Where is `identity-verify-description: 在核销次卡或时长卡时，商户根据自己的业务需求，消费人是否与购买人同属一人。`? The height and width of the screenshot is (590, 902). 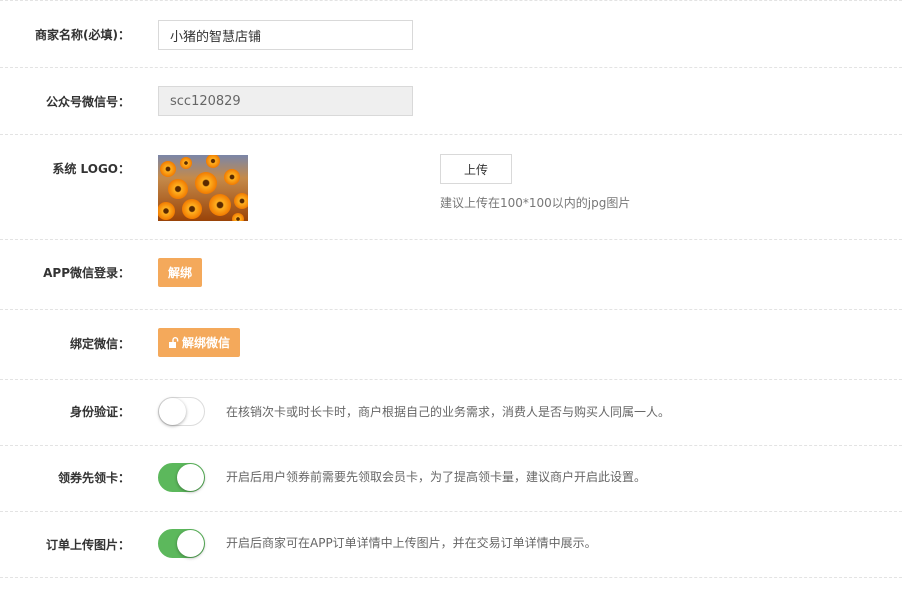
identity-verify-description: 在核销次卡或时长卡时，商户根据自己的业务需求，消费人是否与购买人同属一人。 is located at coordinates (448, 412).